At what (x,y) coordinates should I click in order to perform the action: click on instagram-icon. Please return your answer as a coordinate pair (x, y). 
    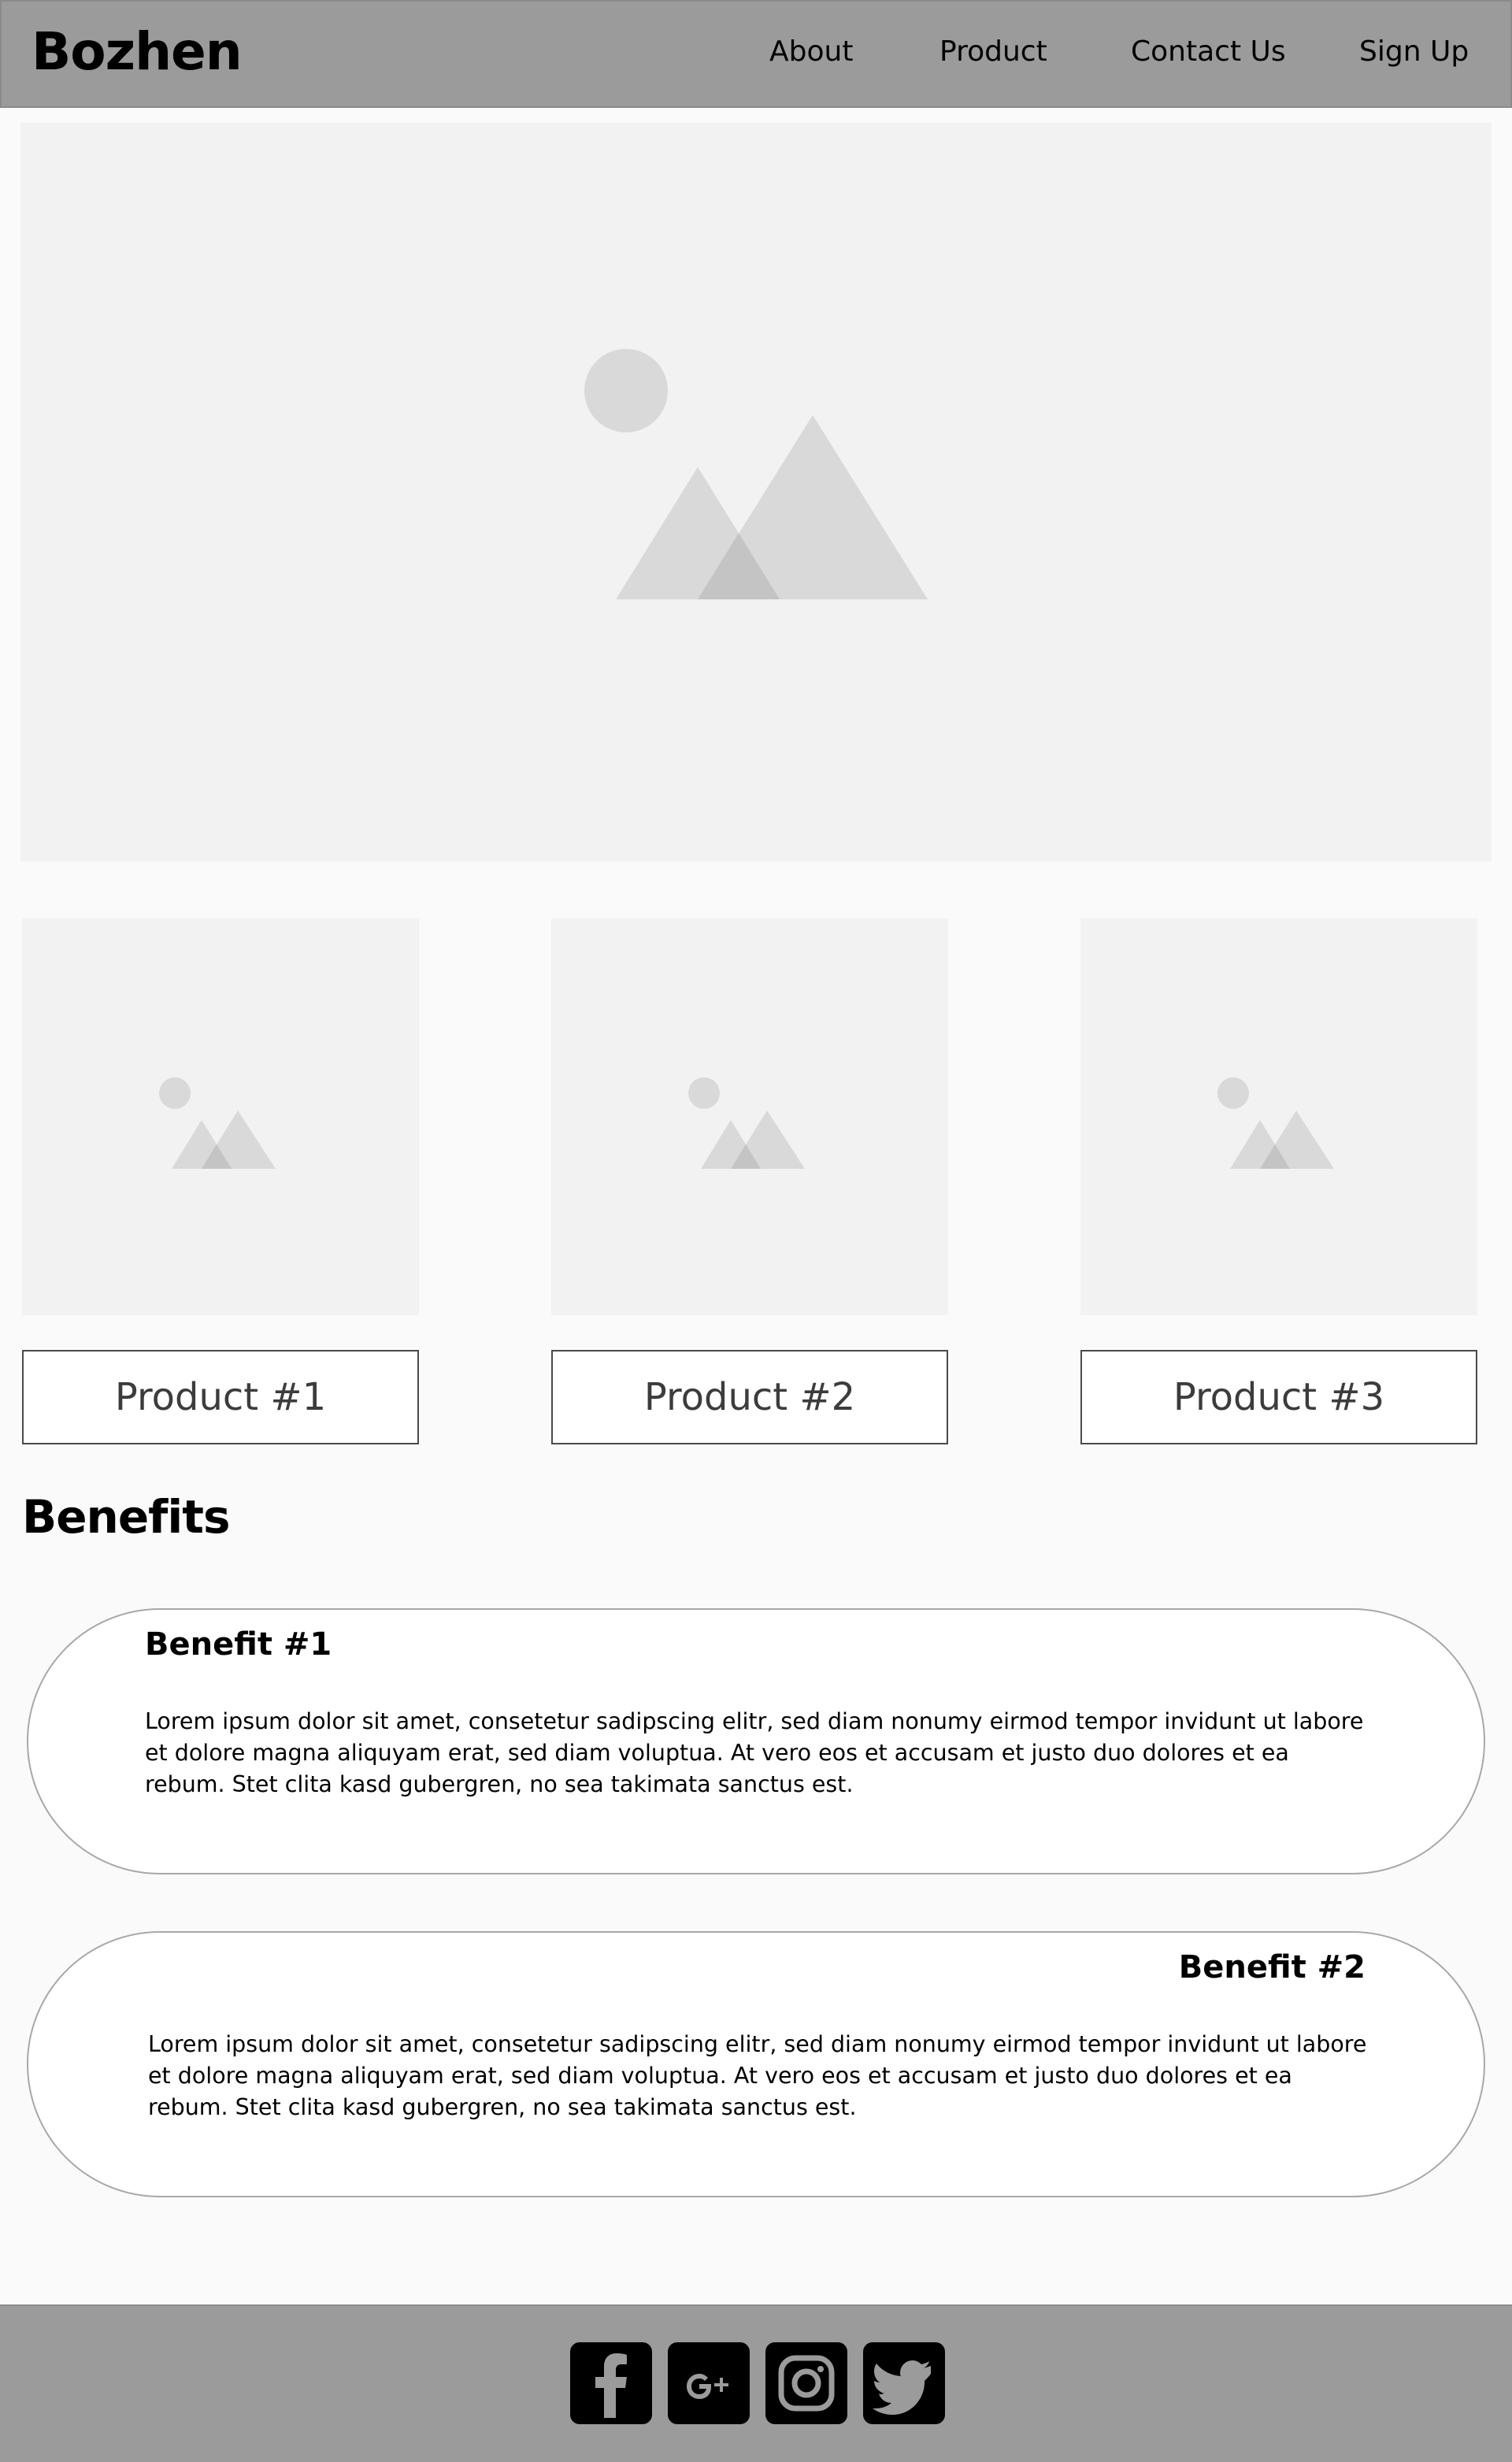
    Looking at the image, I should click on (806, 2383).